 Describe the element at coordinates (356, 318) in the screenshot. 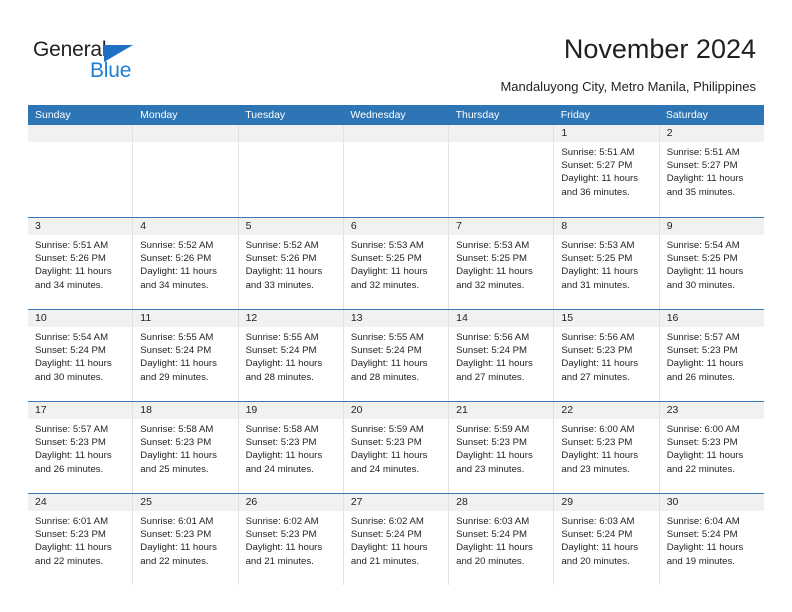

I see `day-number: 13` at that location.